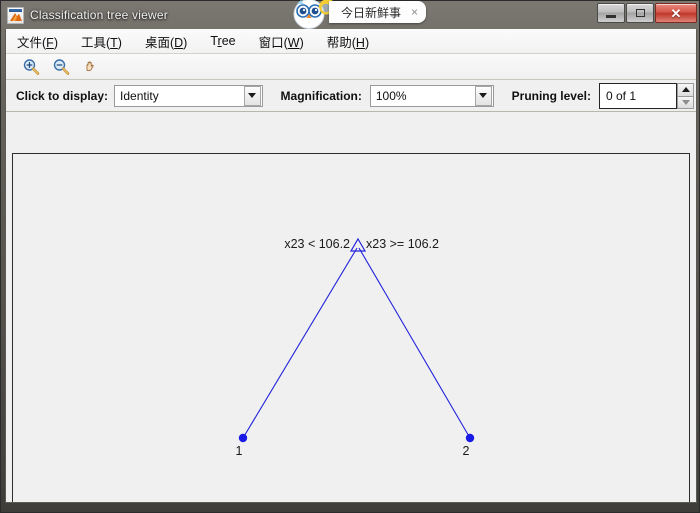  I want to click on menu-desktop-mnemonic: D, so click(179, 42).